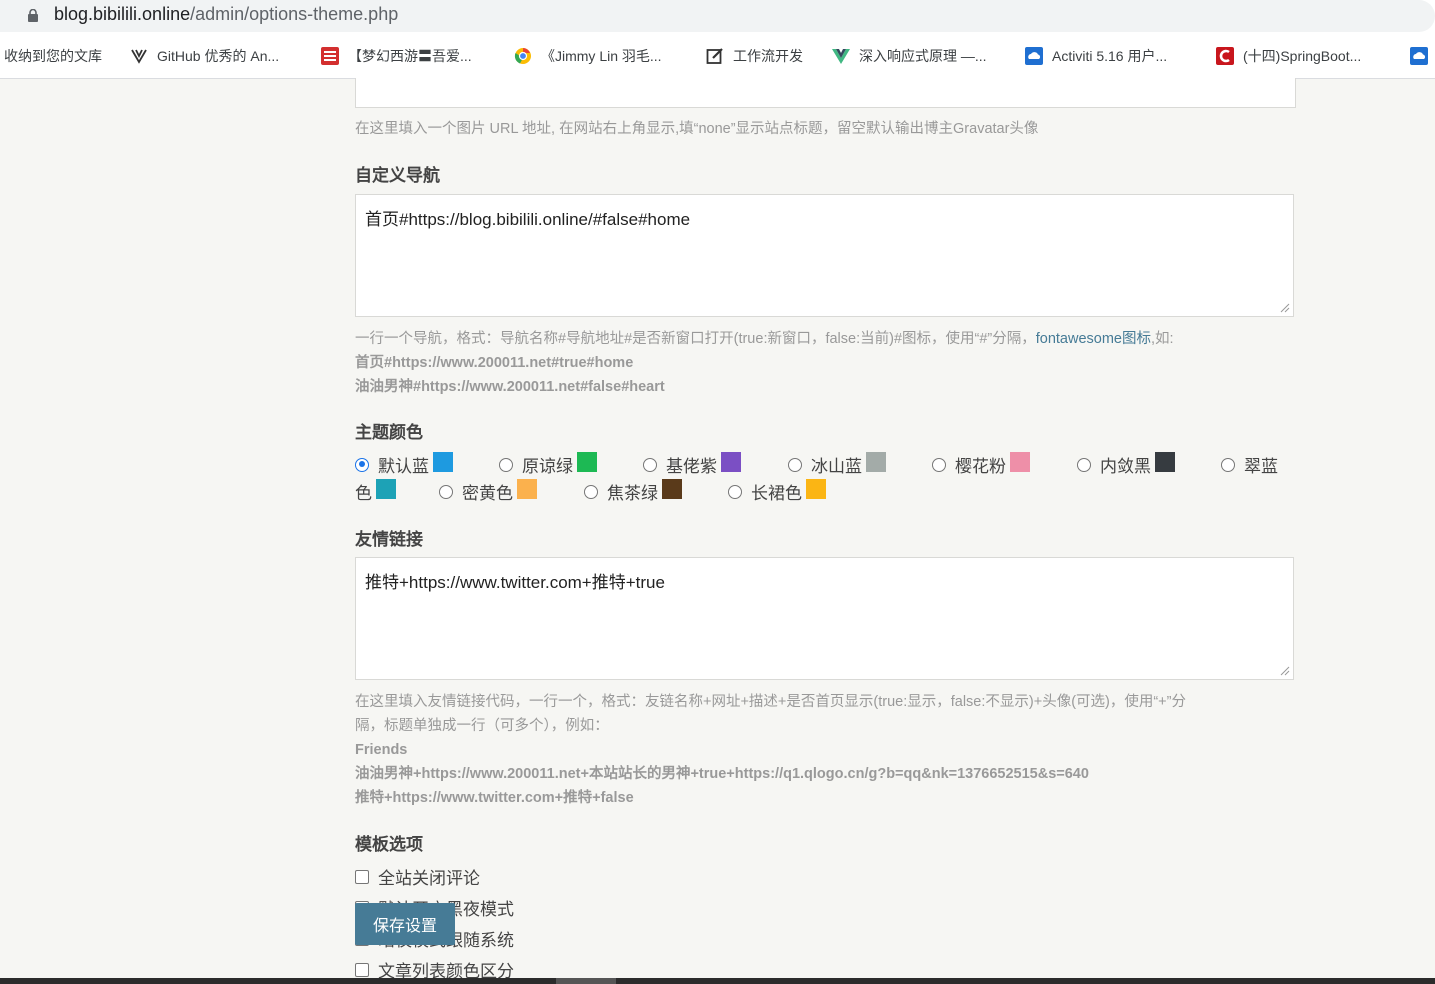 The width and height of the screenshot is (1435, 984). Describe the element at coordinates (824, 618) in the screenshot. I see `links-textarea: 推特+https://www.twitter.com+推特+true` at that location.